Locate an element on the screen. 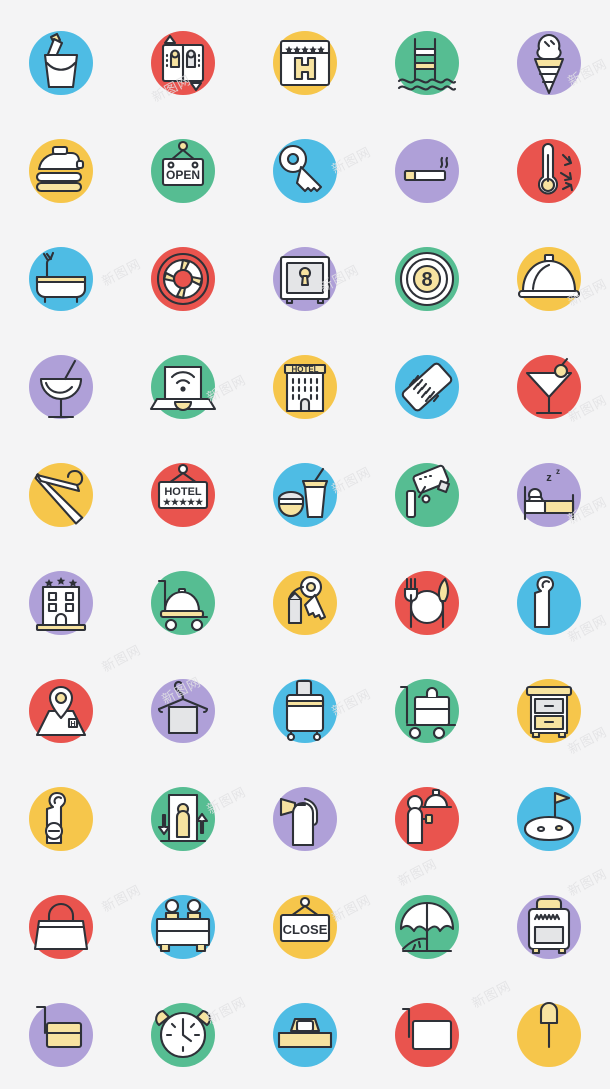  fire-extinguisher-icon is located at coordinates (305, 819).